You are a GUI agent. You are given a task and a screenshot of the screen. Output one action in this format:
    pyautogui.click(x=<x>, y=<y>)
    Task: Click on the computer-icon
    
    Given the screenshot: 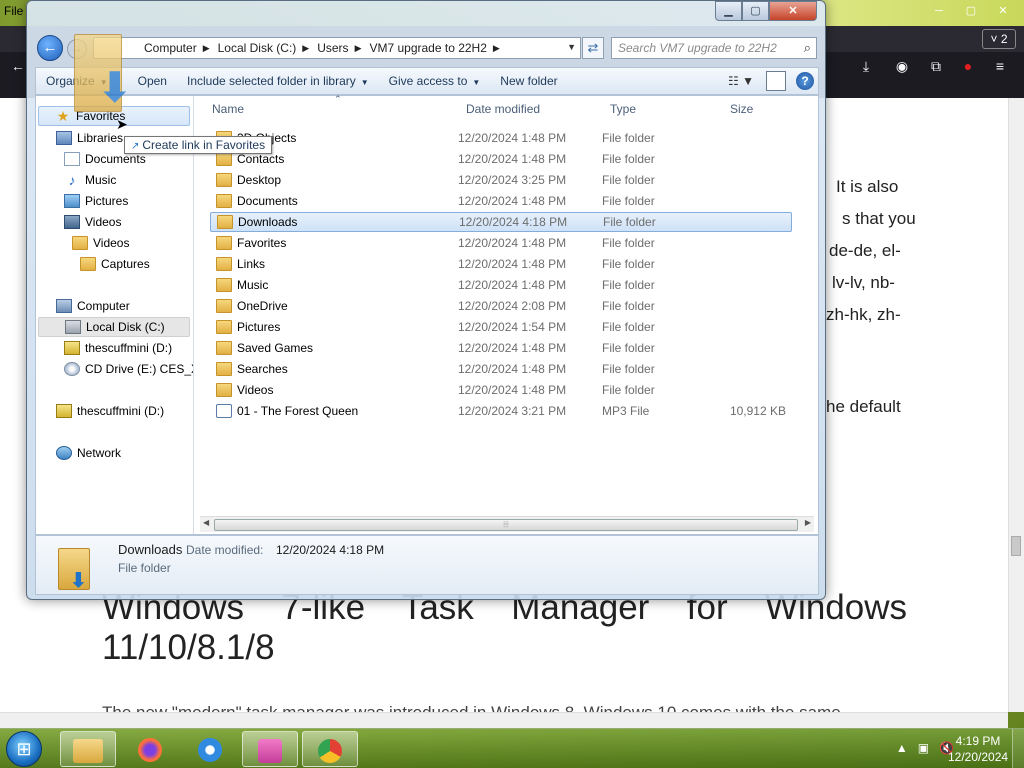 What is the action you would take?
    pyautogui.click(x=64, y=306)
    